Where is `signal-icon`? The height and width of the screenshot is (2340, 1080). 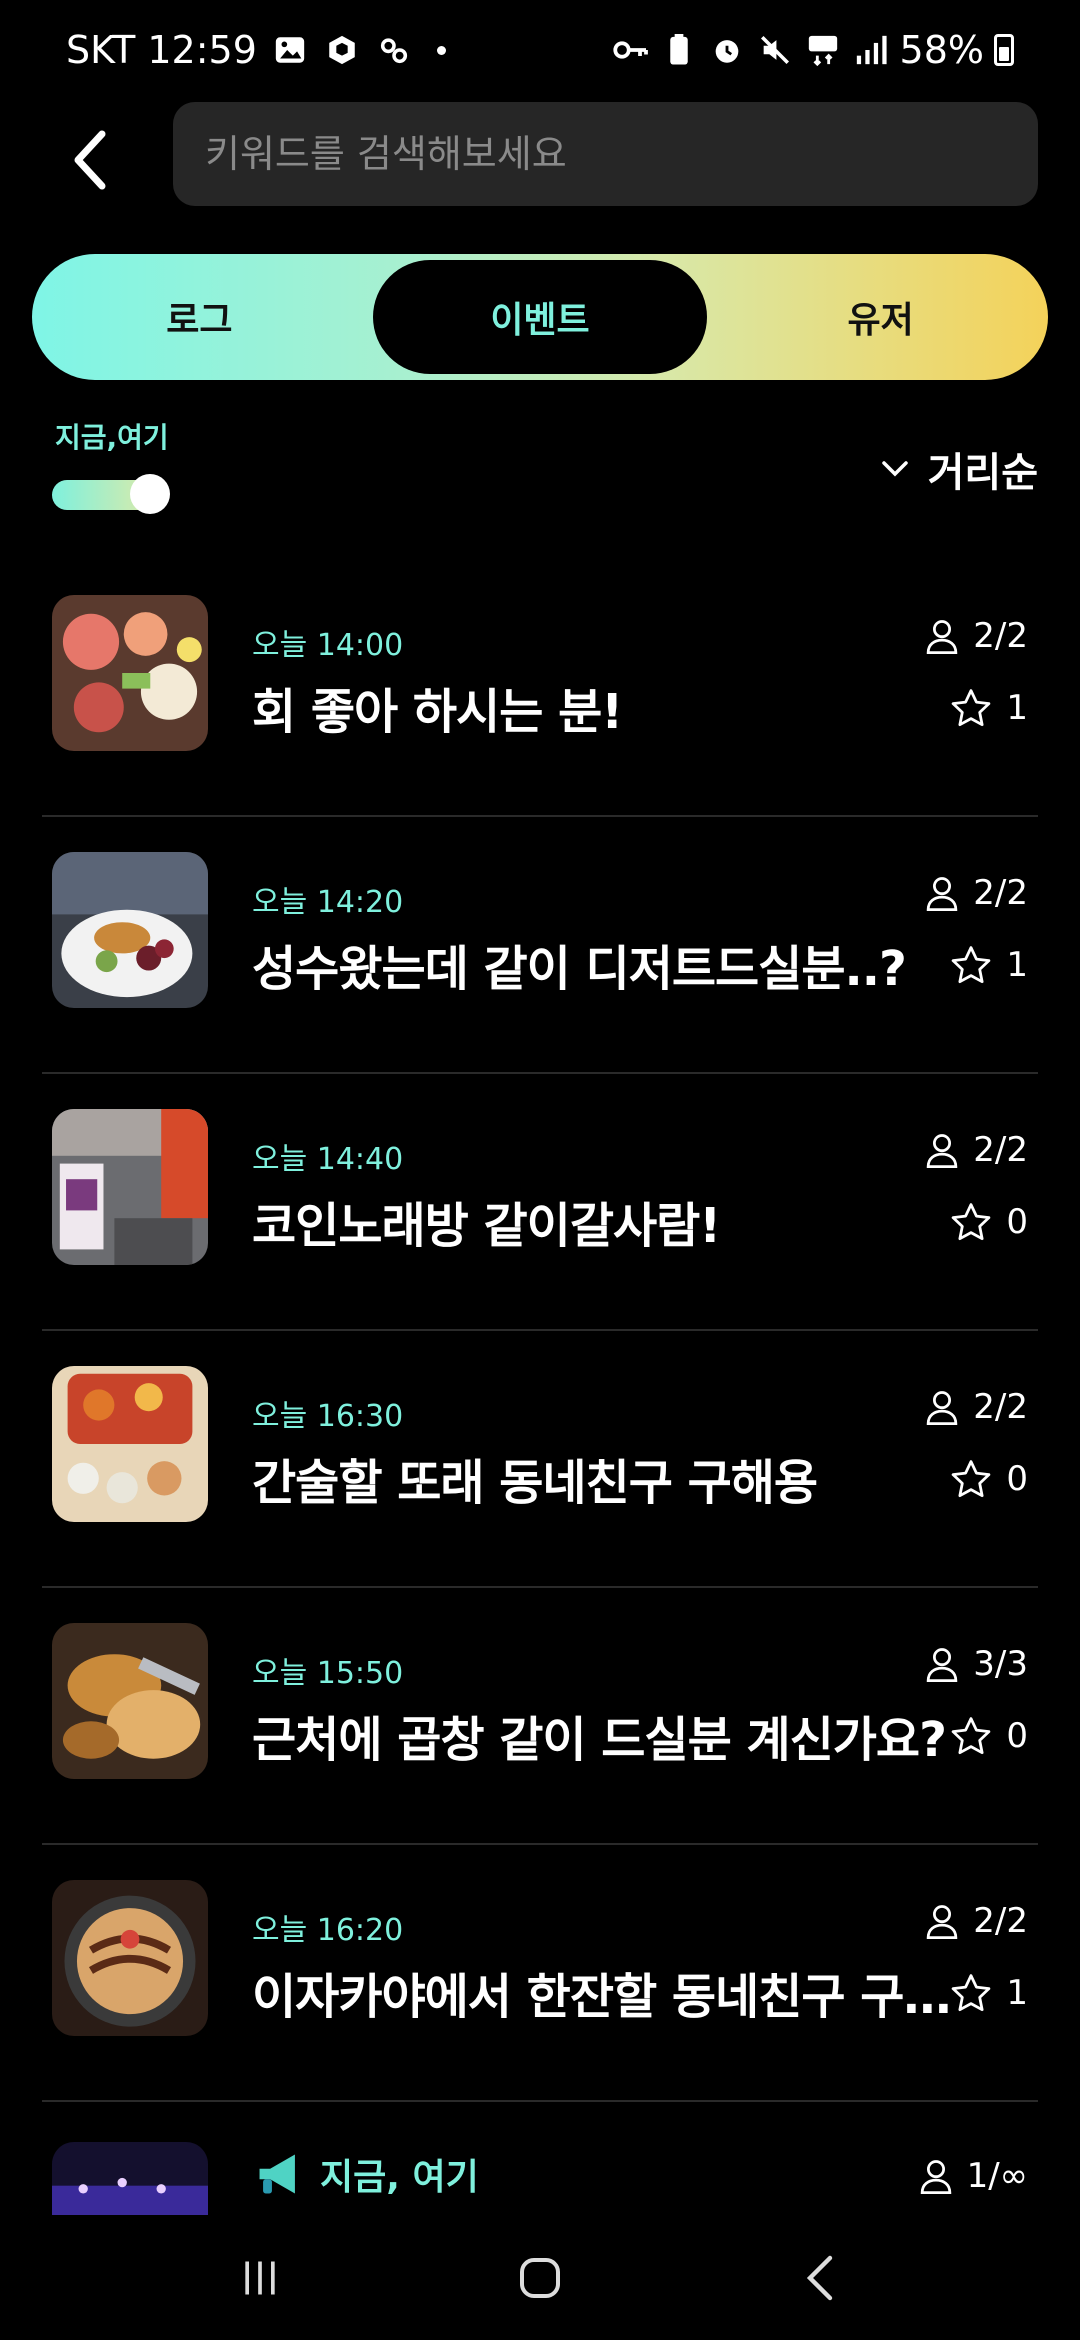
signal-icon is located at coordinates (871, 50).